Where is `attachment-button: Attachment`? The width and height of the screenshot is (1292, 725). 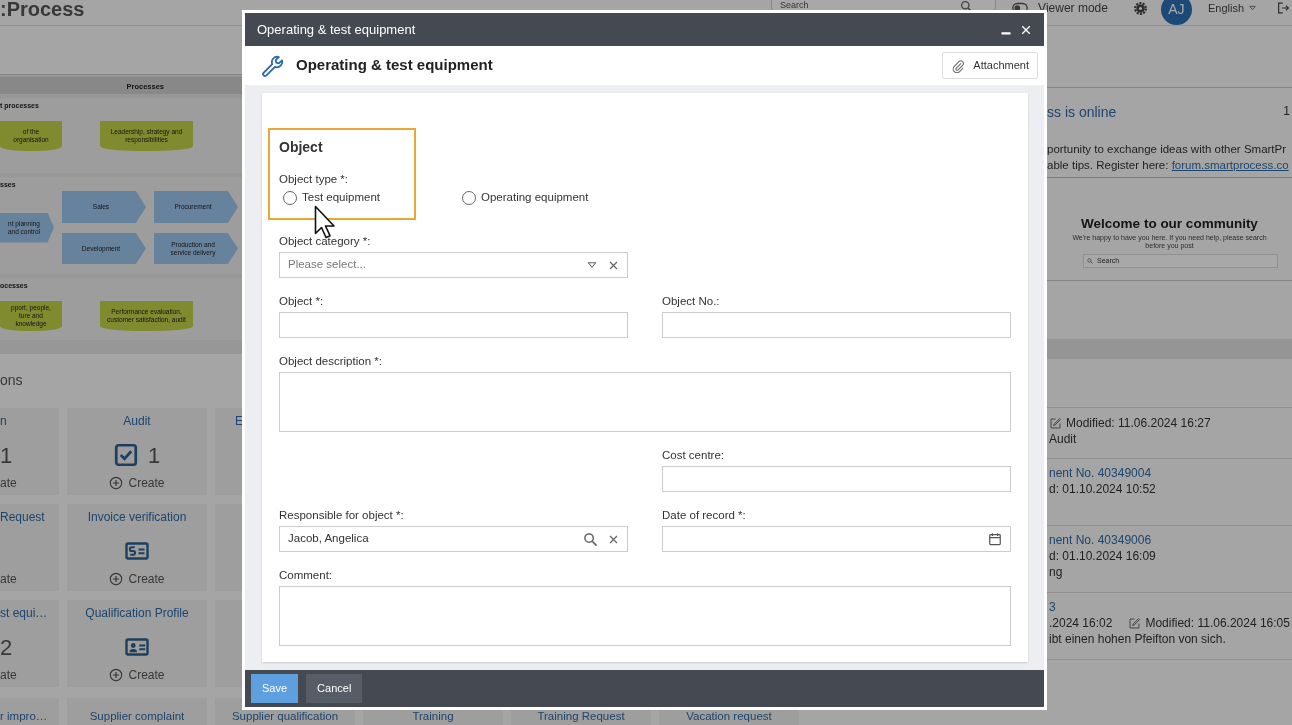 attachment-button: Attachment is located at coordinates (990, 65).